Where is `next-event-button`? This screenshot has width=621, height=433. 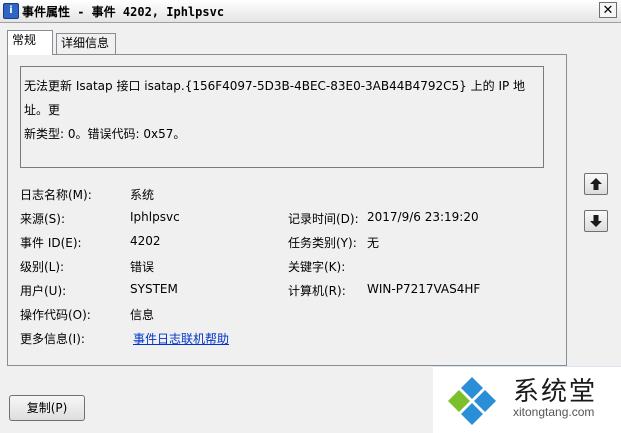 next-event-button is located at coordinates (596, 221).